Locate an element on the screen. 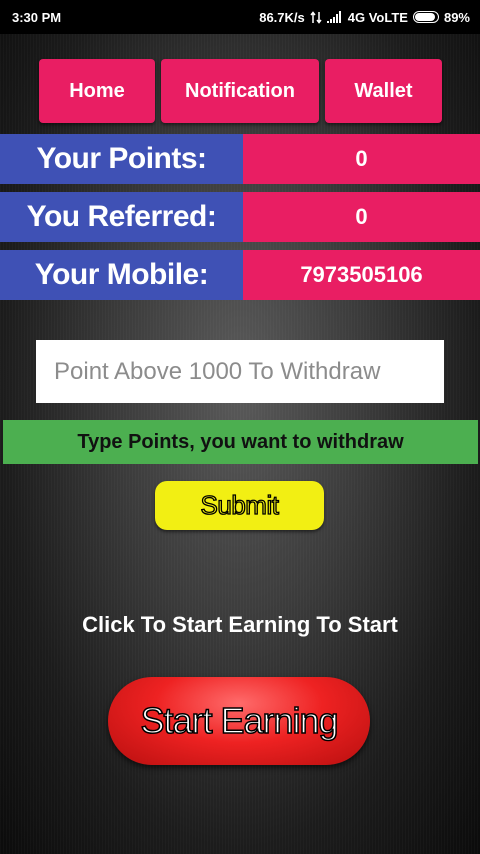 The image size is (480, 854). battery-percent: 89% is located at coordinates (456, 17).